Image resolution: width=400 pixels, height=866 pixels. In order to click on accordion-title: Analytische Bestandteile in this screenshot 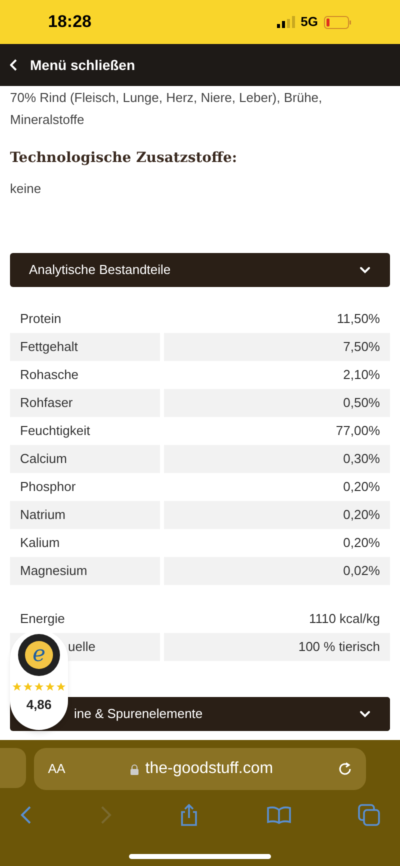, I will do `click(100, 269)`.